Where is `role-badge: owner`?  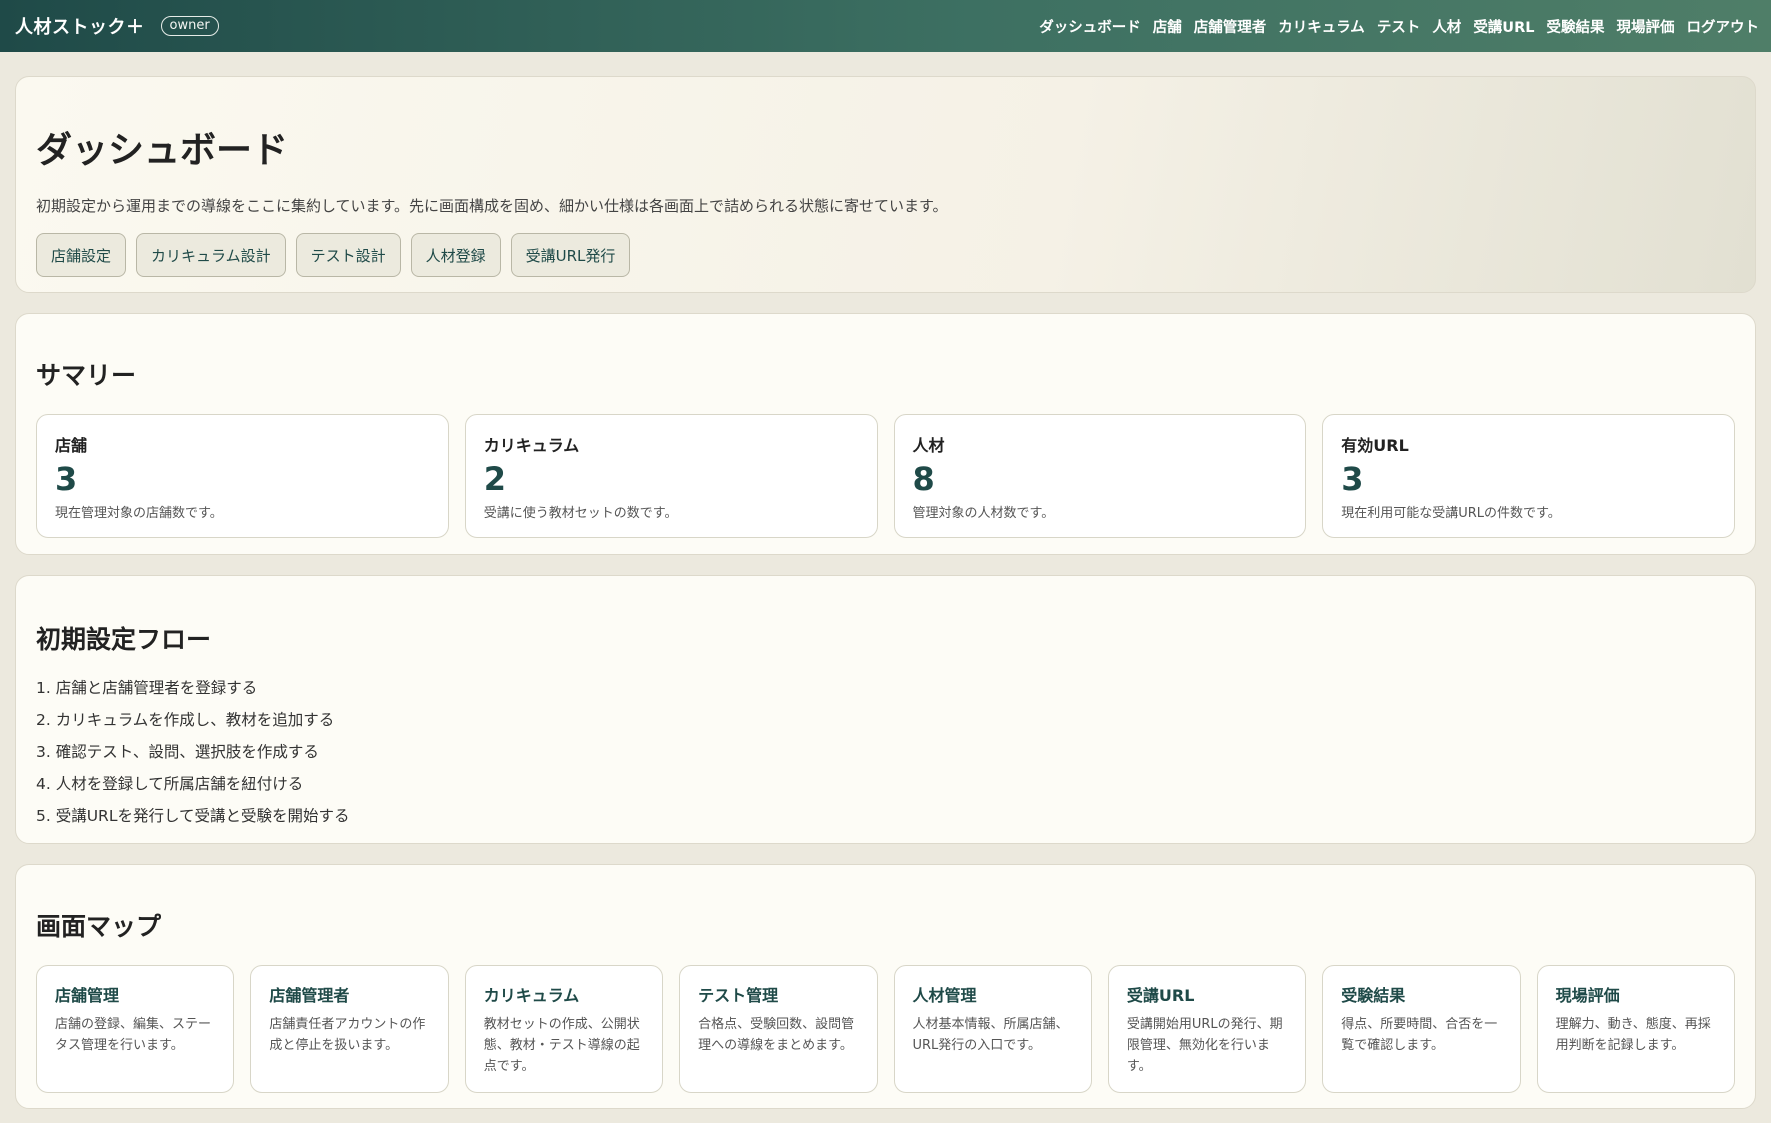
role-badge: owner is located at coordinates (189, 26).